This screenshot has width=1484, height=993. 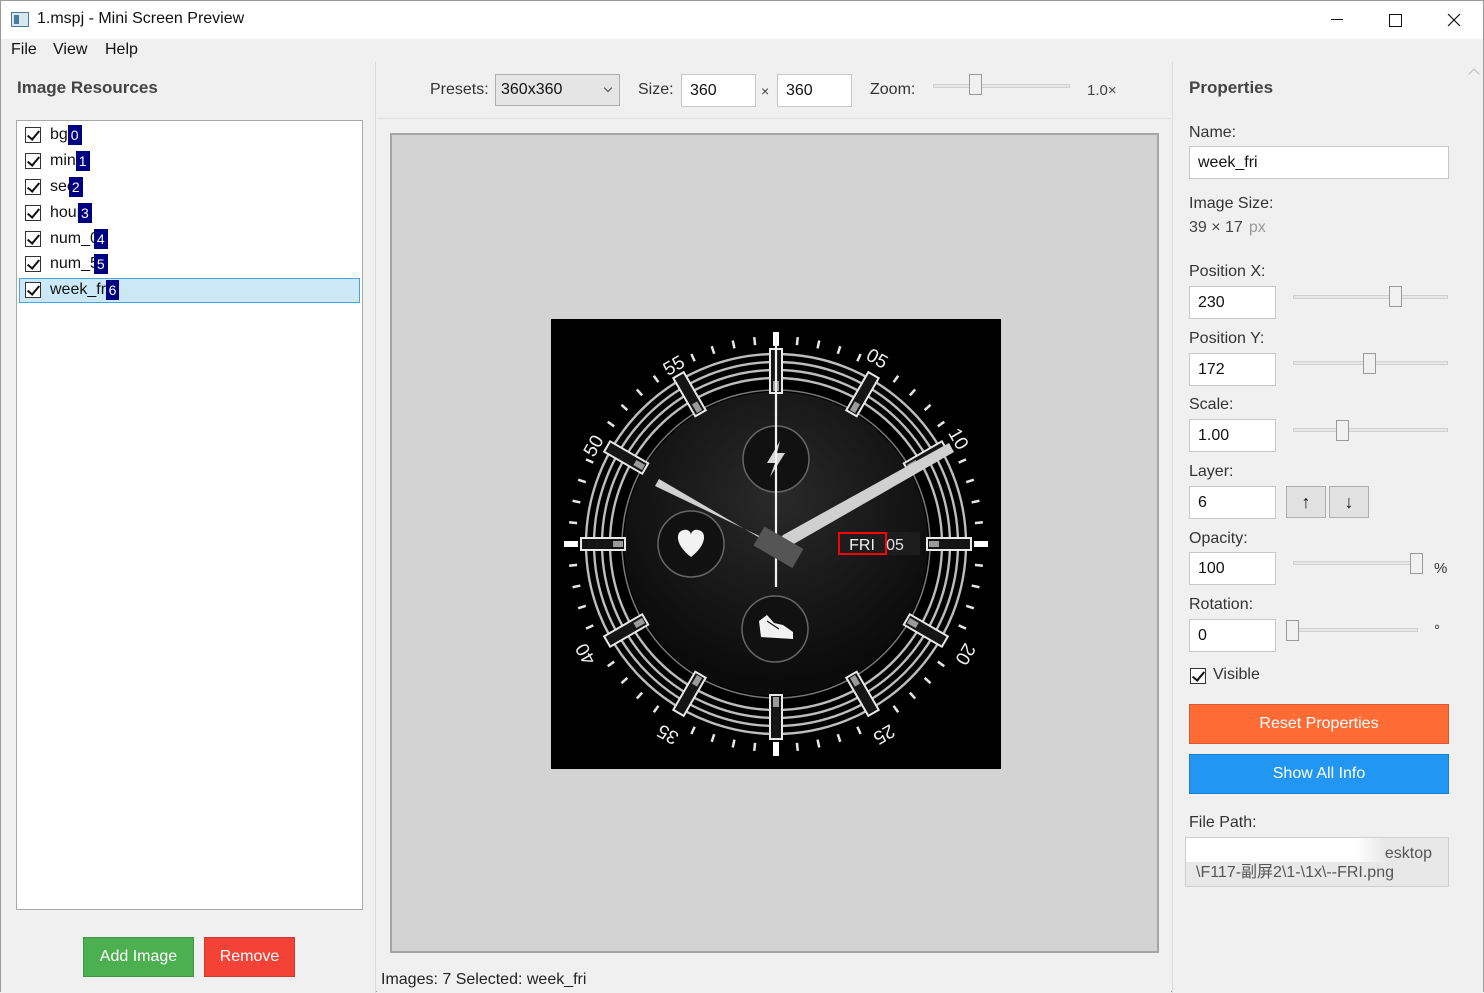 I want to click on list-item-selected: week_fri6, so click(x=189, y=290).